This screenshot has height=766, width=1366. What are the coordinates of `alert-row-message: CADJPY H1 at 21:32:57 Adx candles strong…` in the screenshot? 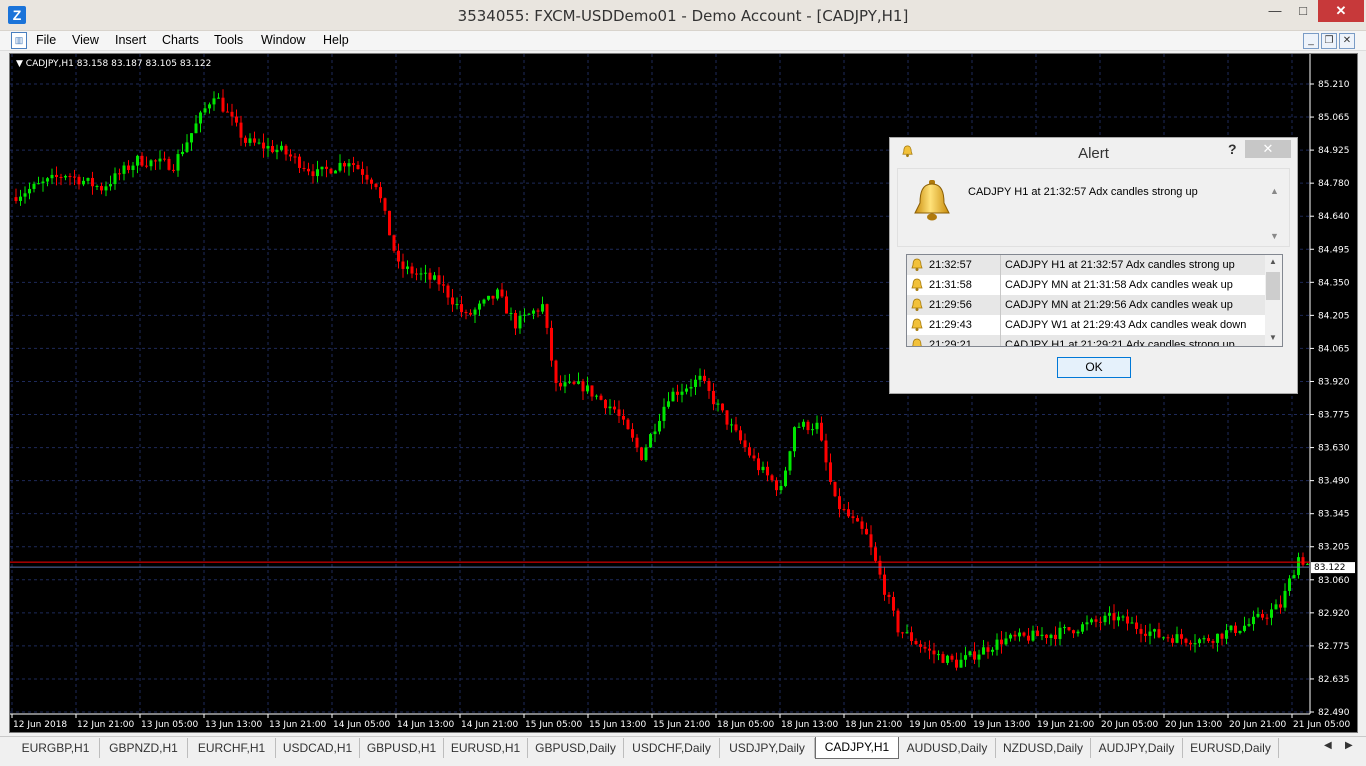 It's located at (1117, 265).